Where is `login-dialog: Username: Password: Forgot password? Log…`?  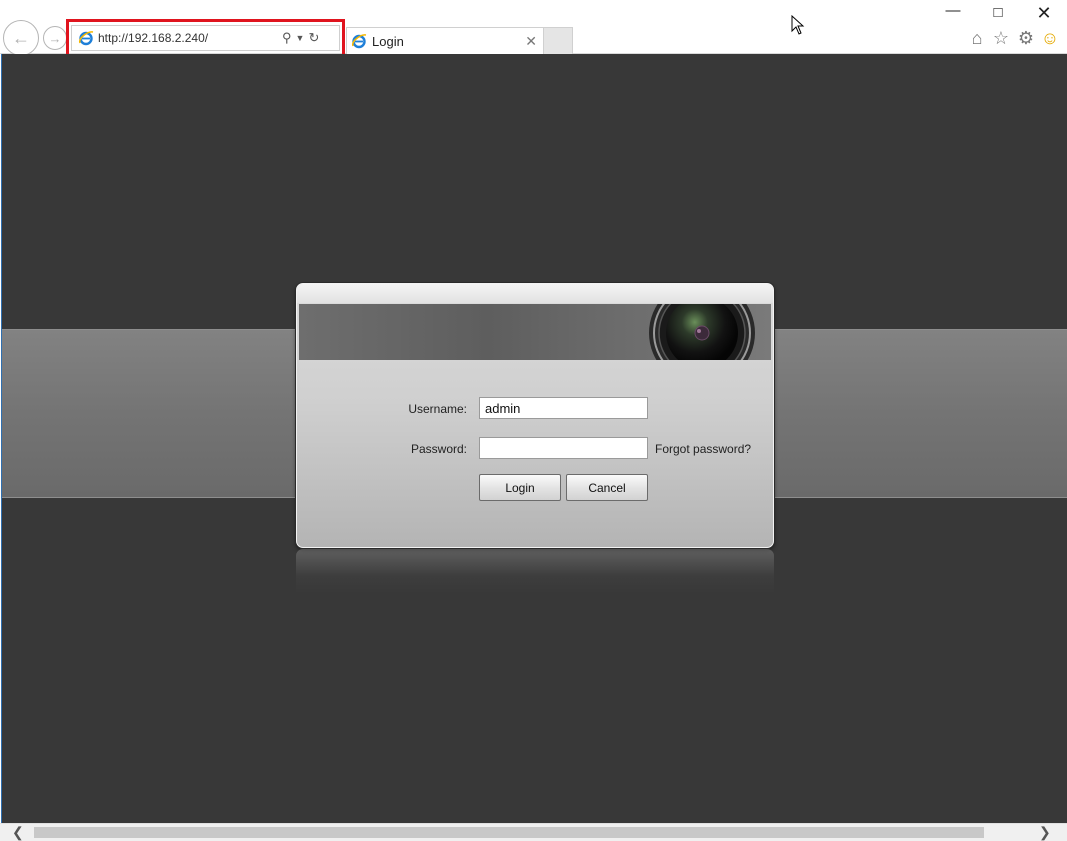
login-dialog: Username: Password: Forgot password? Log… is located at coordinates (535, 415).